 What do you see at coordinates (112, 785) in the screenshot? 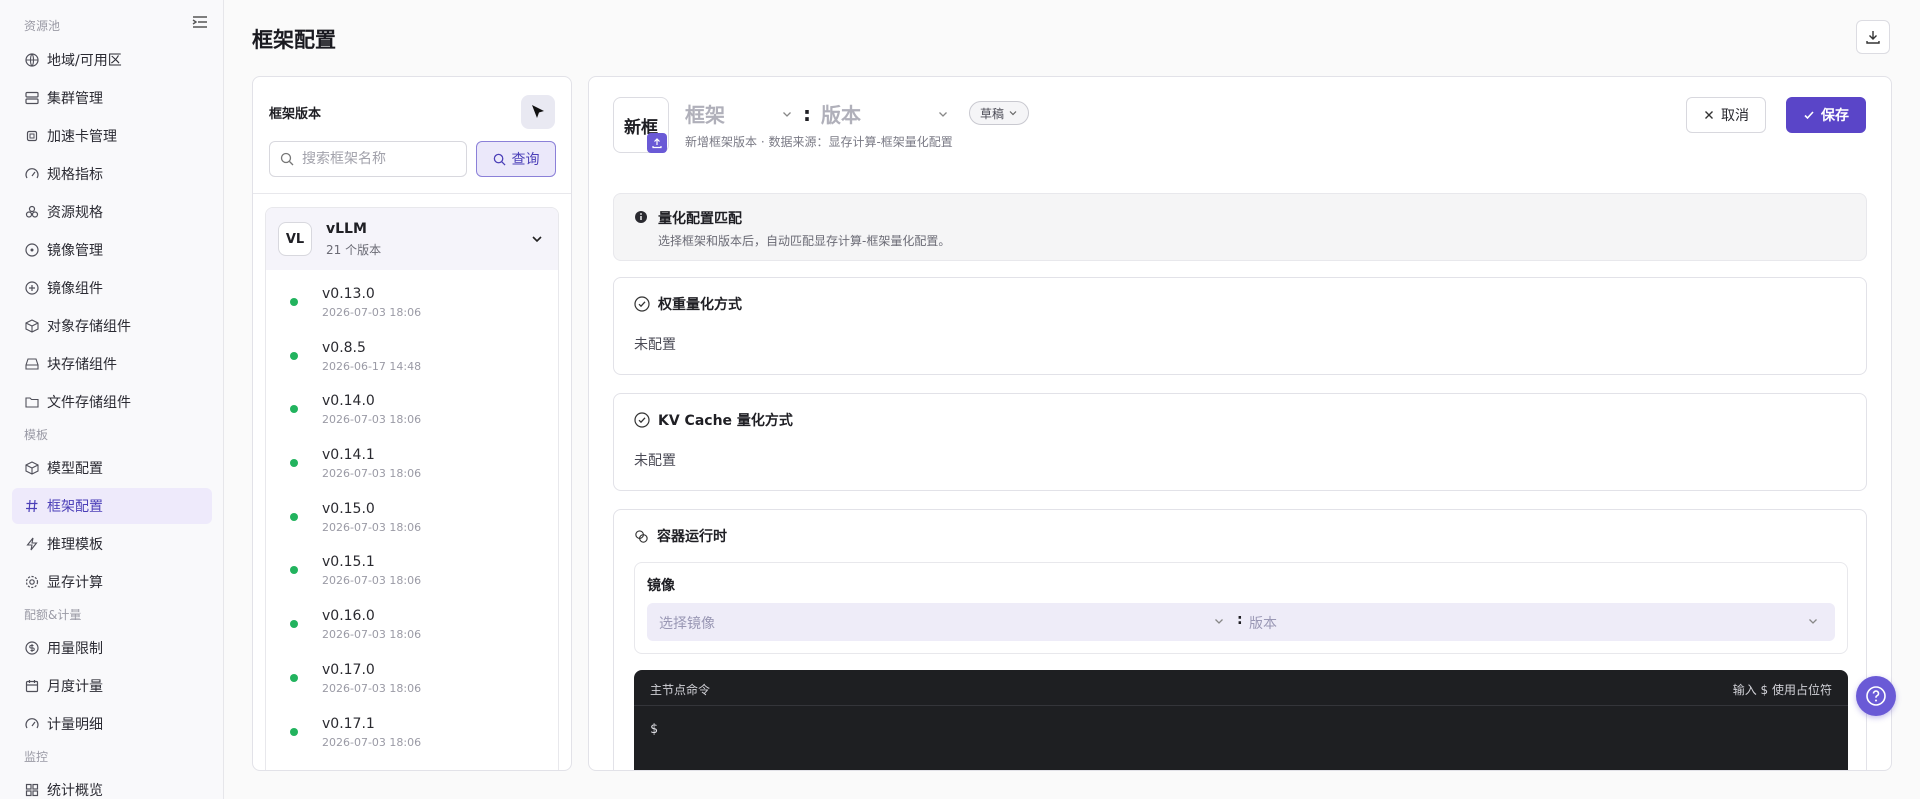
I see `sidebar-item-stats-overview: 统计概览` at bounding box center [112, 785].